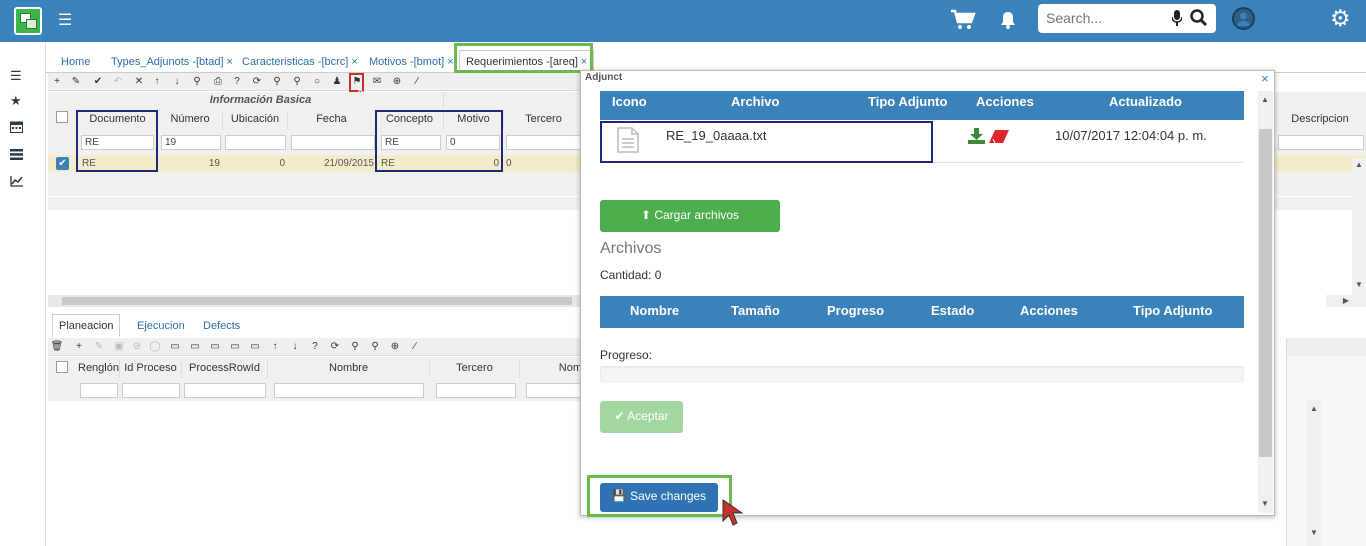  I want to click on subtab-planeacion: Planeacion, so click(86, 325).